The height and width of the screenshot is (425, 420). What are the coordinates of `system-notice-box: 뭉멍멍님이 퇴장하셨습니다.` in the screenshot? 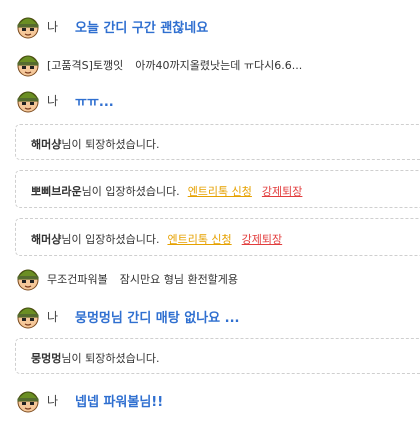 It's located at (217, 356).